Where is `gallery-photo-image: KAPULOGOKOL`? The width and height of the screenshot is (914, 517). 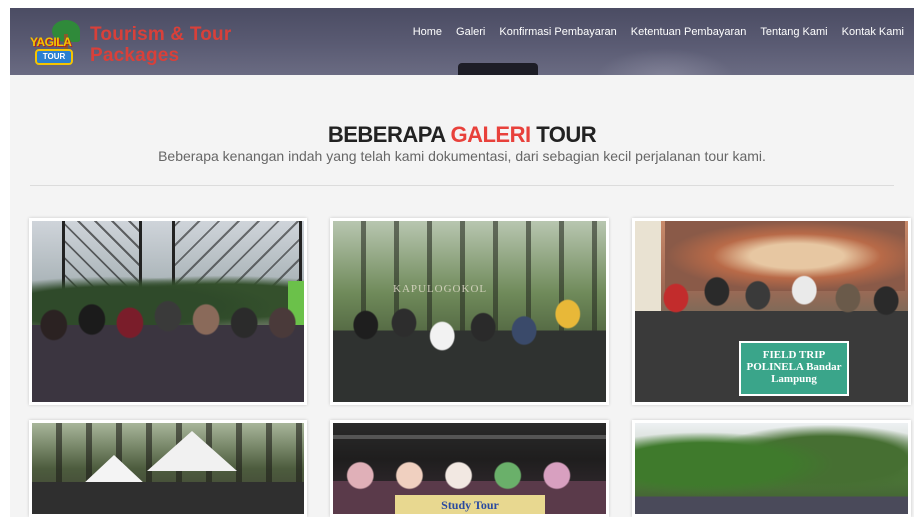 gallery-photo-image: KAPULOGOKOL is located at coordinates (469, 311).